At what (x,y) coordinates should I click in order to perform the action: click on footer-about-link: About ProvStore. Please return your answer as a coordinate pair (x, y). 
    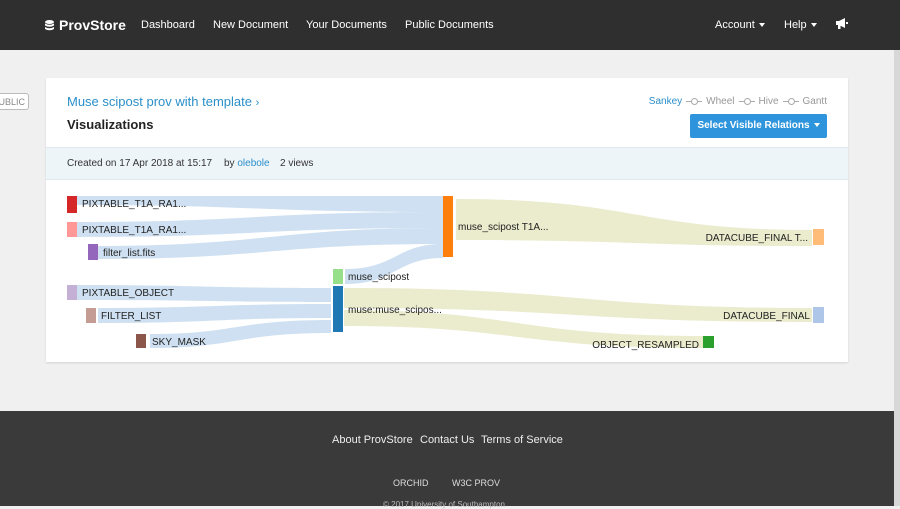
    Looking at the image, I should click on (372, 440).